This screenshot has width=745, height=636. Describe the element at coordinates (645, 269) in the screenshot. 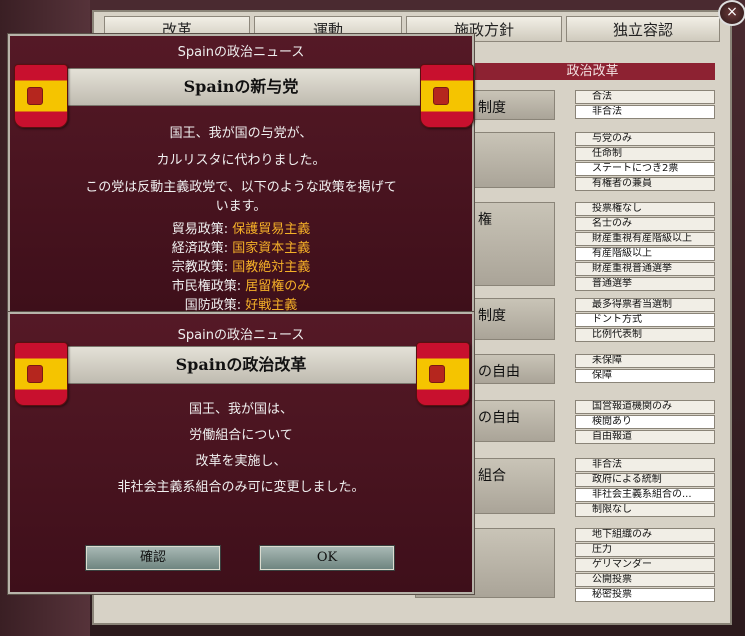

I see `reform-option: 財産重視普通選挙` at that location.